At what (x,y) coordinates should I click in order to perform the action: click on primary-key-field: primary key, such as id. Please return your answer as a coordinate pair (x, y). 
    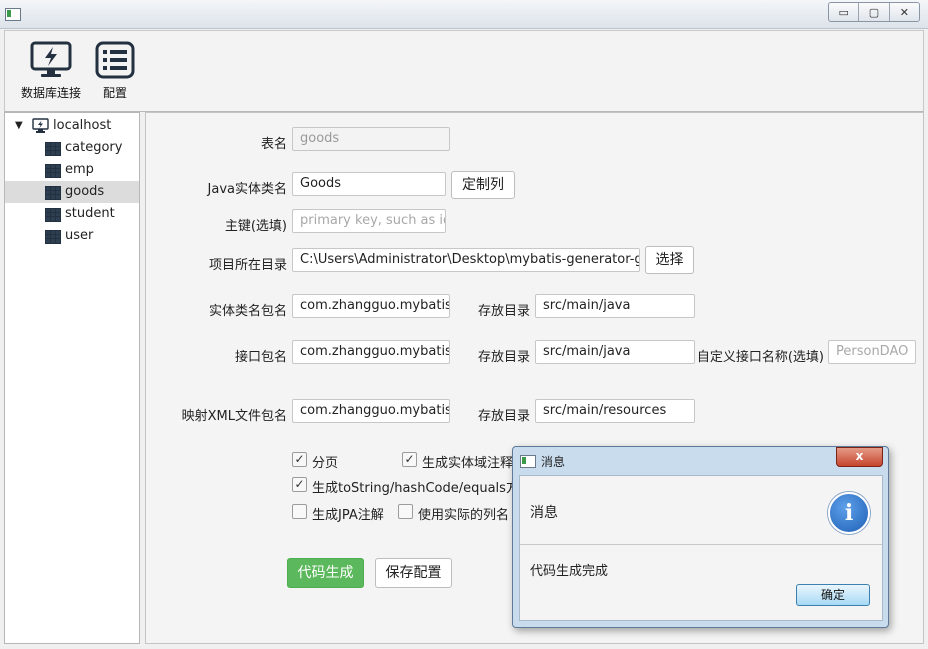
    Looking at the image, I should click on (369, 221).